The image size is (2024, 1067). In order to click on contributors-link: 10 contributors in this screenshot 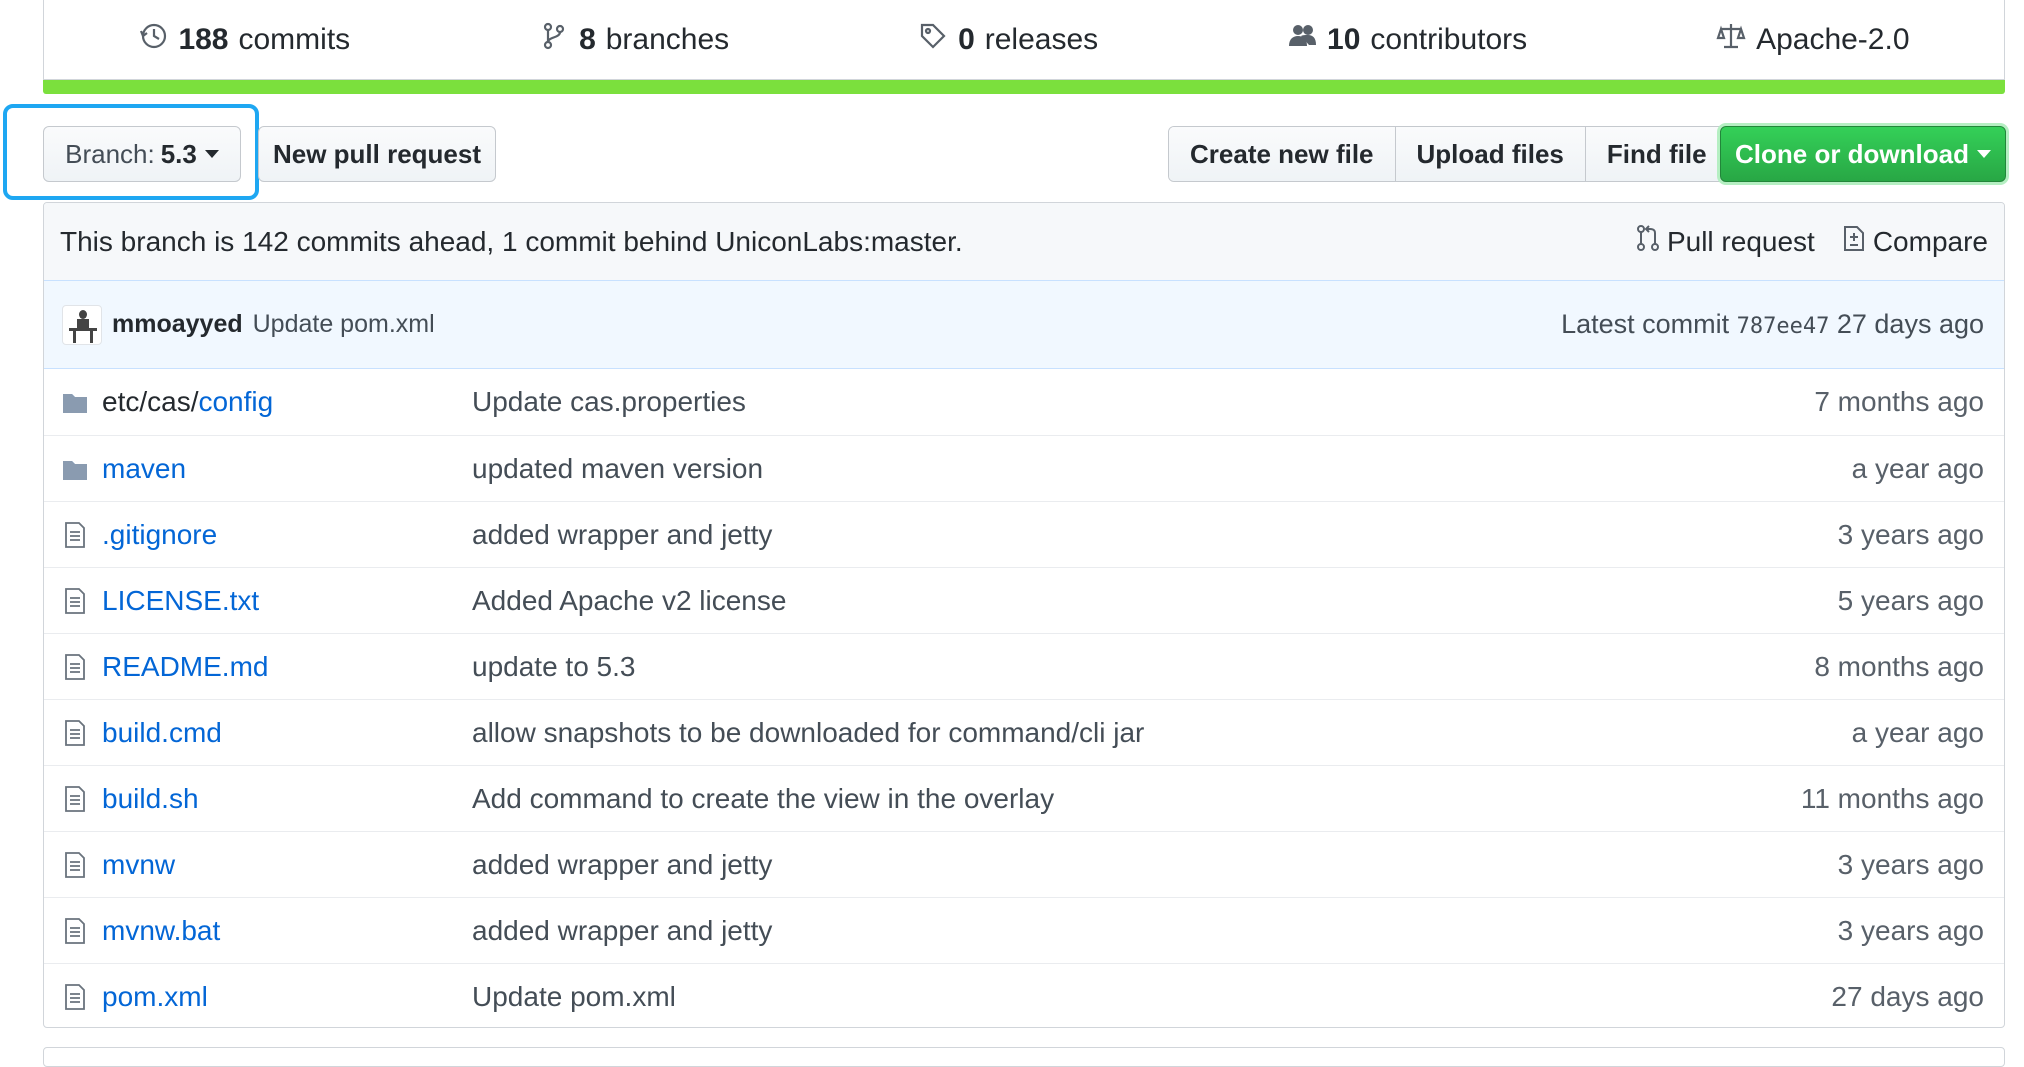, I will do `click(1407, 40)`.